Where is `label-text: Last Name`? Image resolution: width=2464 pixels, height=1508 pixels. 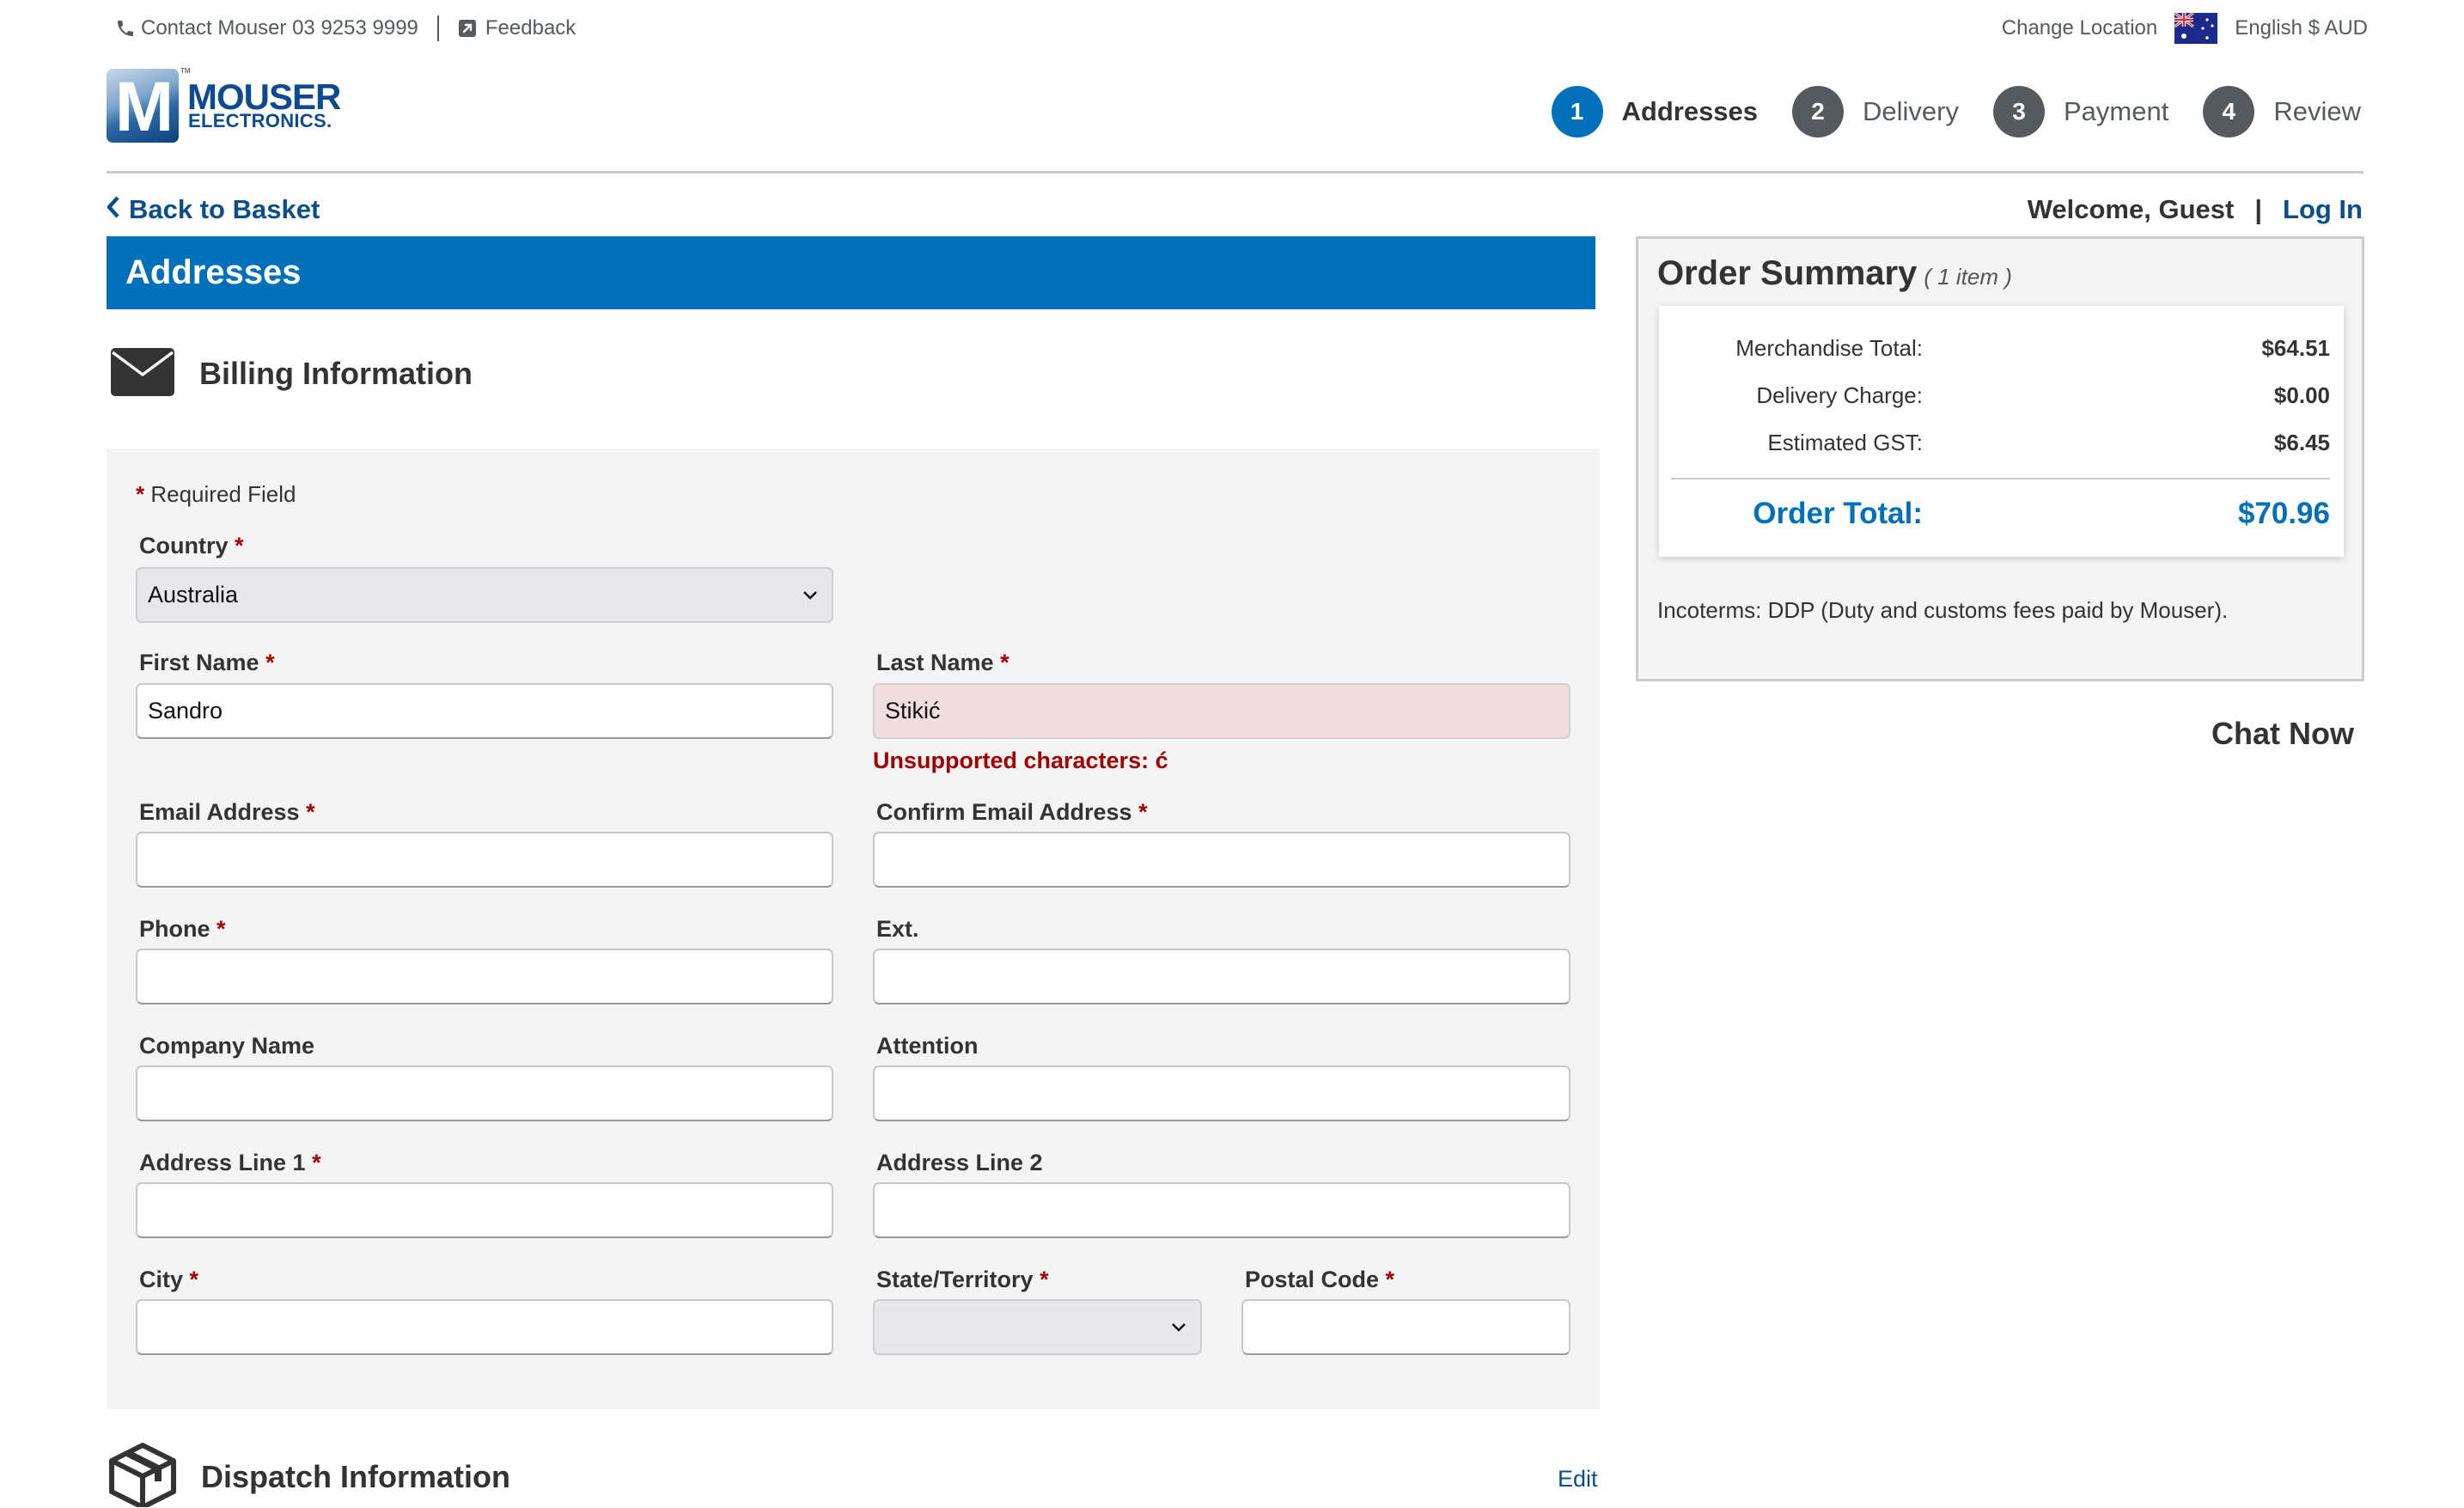 label-text: Last Name is located at coordinates (935, 662).